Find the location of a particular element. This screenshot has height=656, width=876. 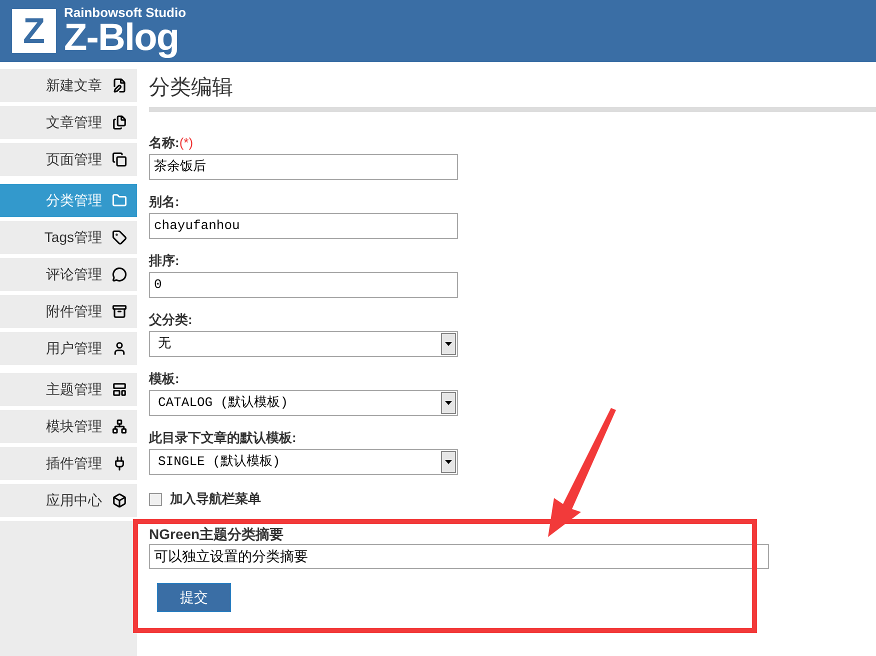

field-label: 名称: is located at coordinates (164, 143).